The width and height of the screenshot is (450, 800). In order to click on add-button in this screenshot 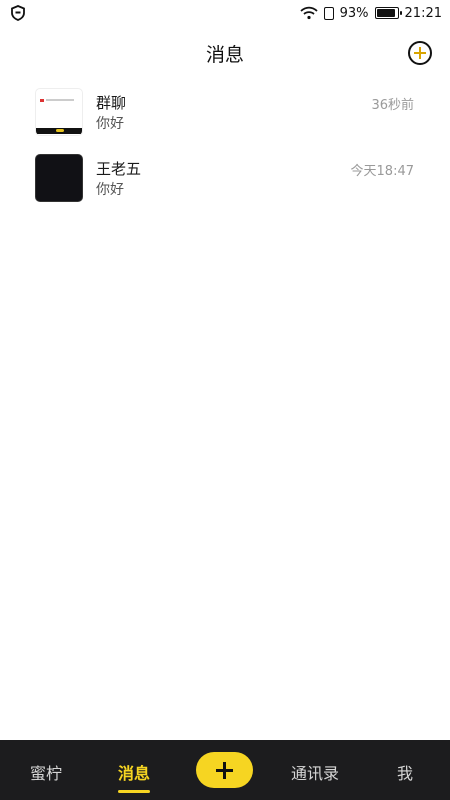, I will do `click(420, 53)`.